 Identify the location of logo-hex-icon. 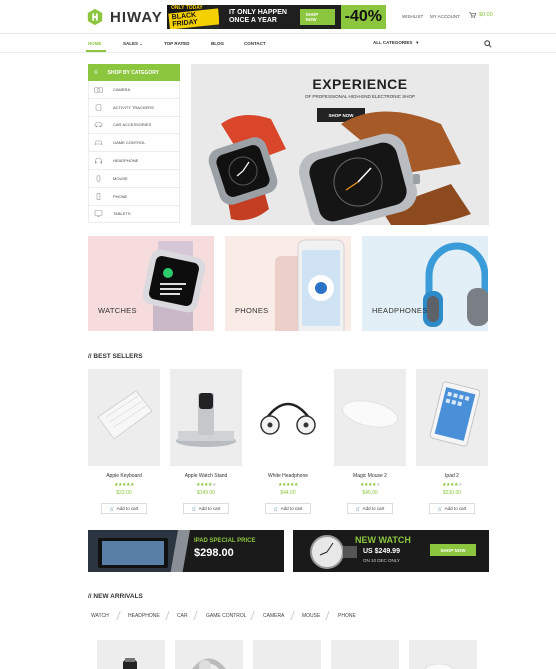
(95, 17).